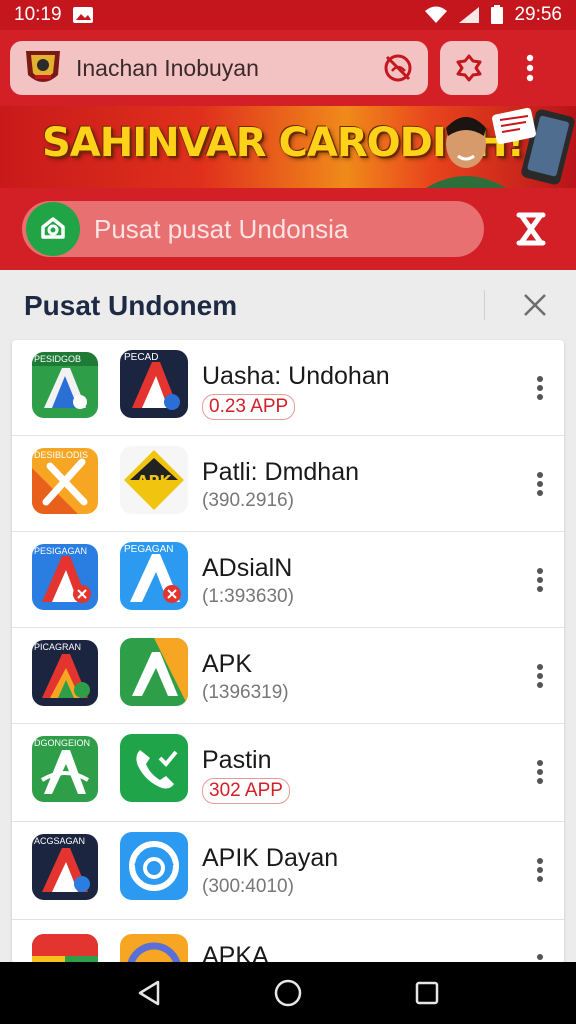 The height and width of the screenshot is (1024, 576). What do you see at coordinates (288, 147) in the screenshot?
I see `promo-banner: SAHINVAR CARODICH!` at bounding box center [288, 147].